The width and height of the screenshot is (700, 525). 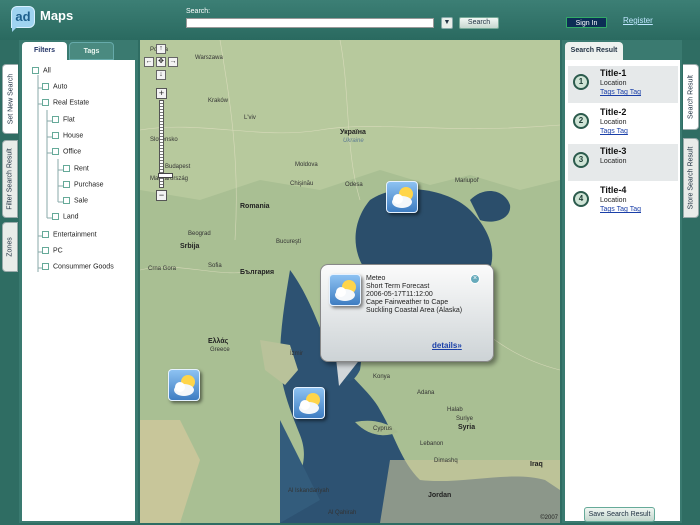 I want to click on pan-left-icon: ←, so click(x=149, y=62).